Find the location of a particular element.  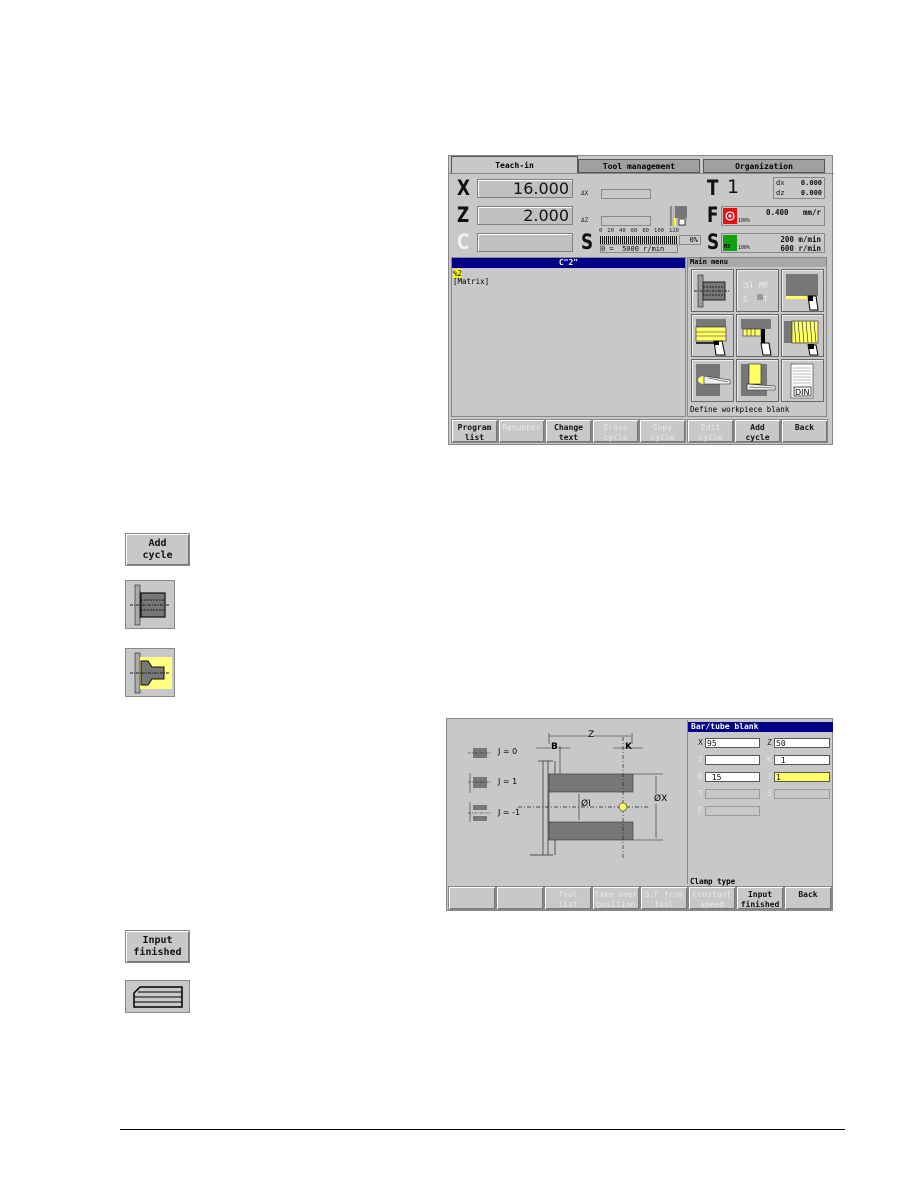

field-s-label: S is located at coordinates (769, 793).